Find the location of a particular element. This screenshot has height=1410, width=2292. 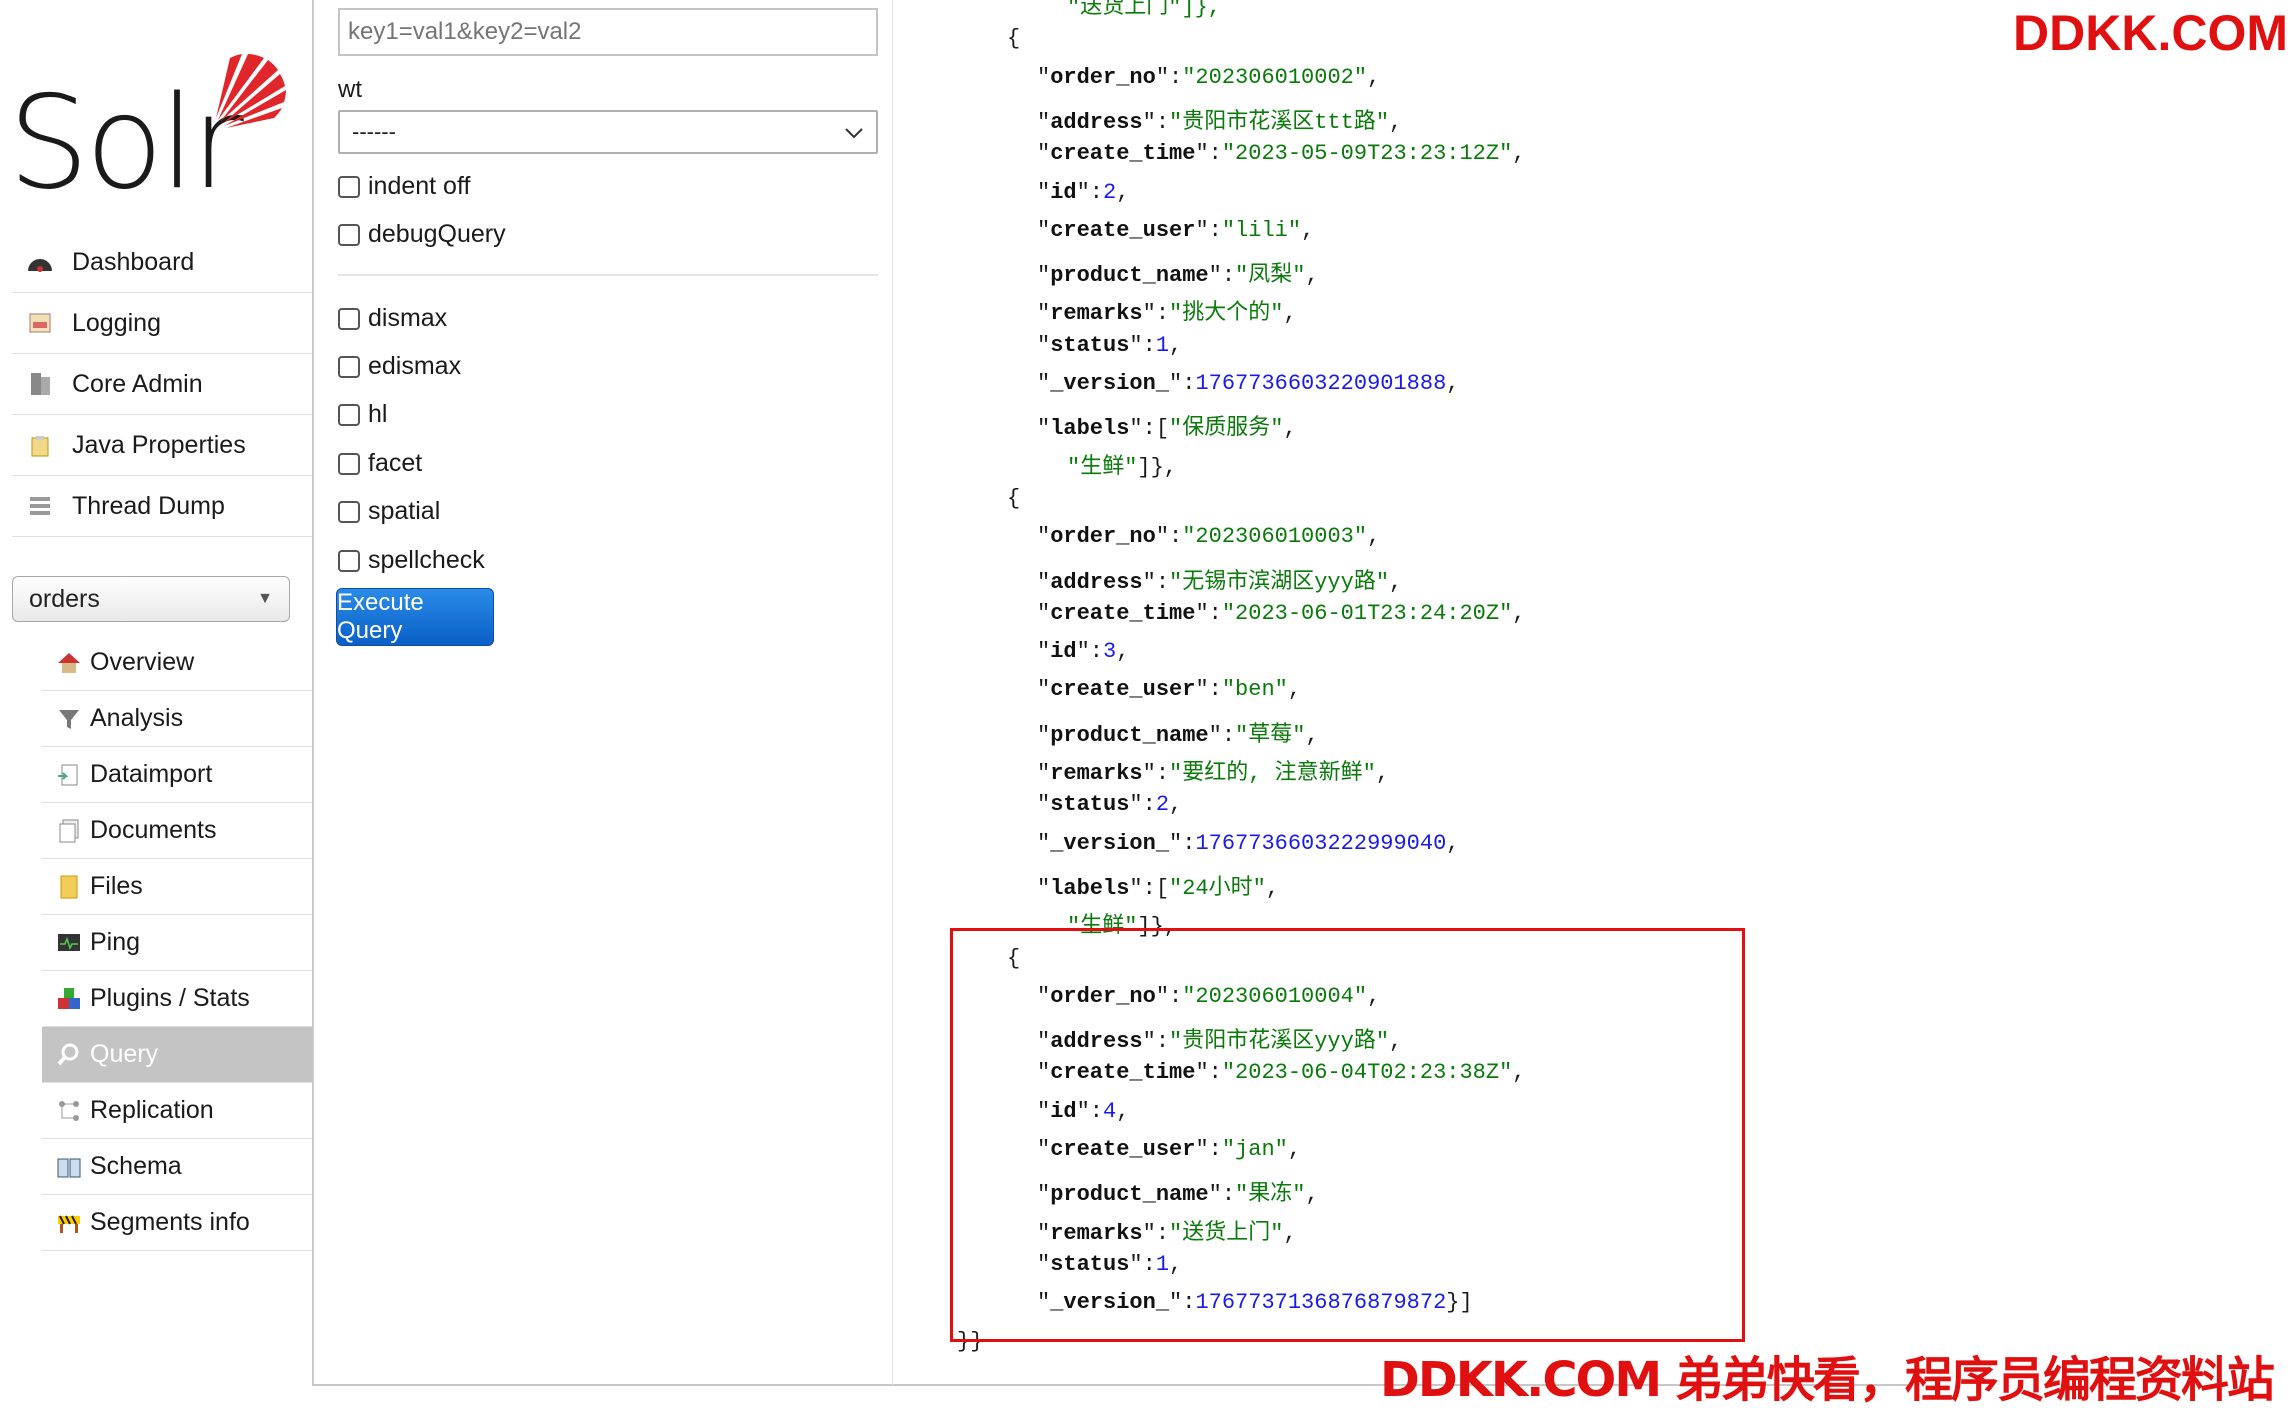

core-nav-item-dataimport: Dataimport is located at coordinates (177, 775).